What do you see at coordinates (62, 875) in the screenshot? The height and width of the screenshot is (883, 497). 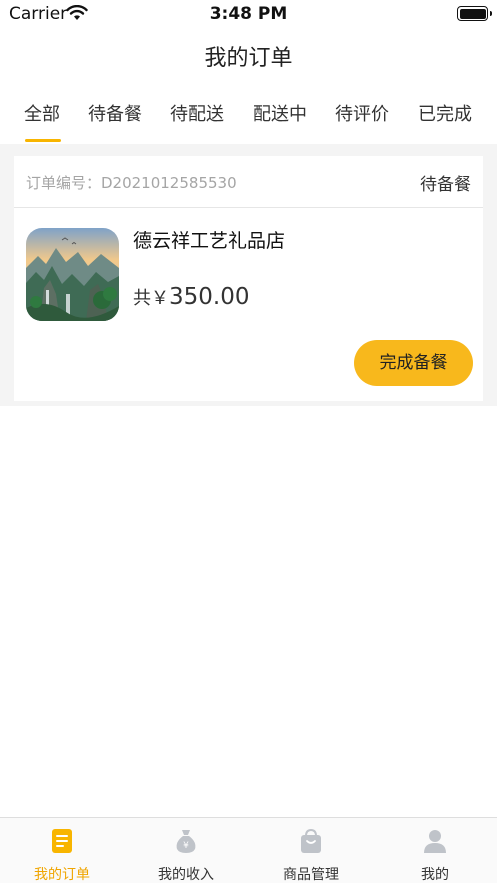 I see `bottom-tab-label: 我的订单` at bounding box center [62, 875].